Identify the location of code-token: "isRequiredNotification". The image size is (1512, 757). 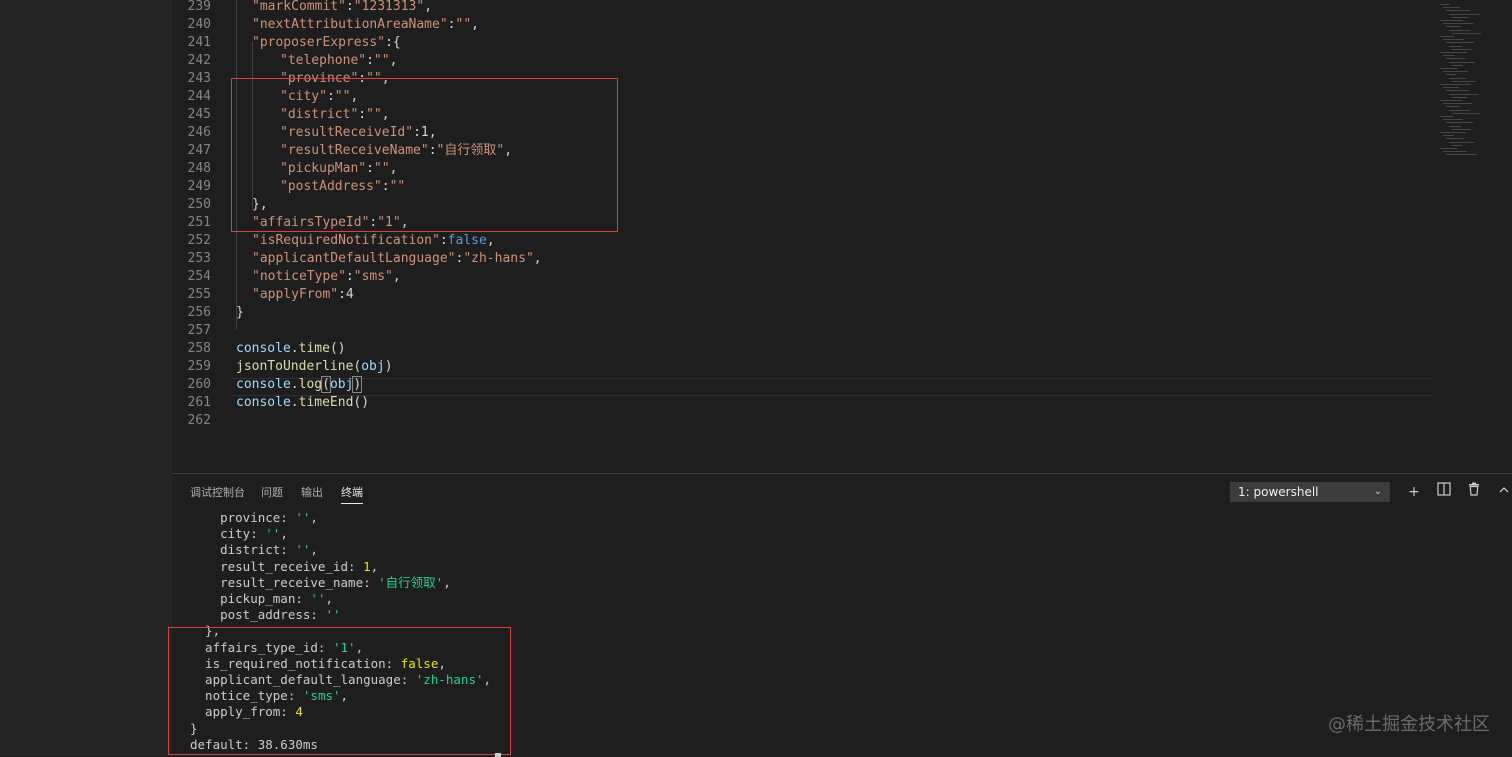
(346, 240).